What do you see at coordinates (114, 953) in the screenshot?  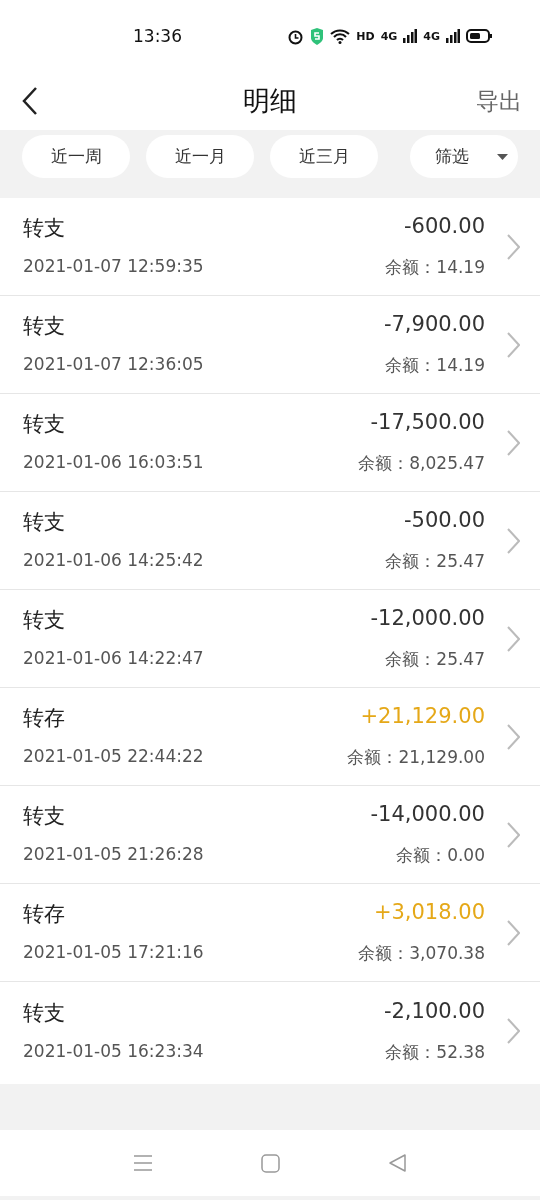 I see `transaction-time: 2021-01-05 17:21:16` at bounding box center [114, 953].